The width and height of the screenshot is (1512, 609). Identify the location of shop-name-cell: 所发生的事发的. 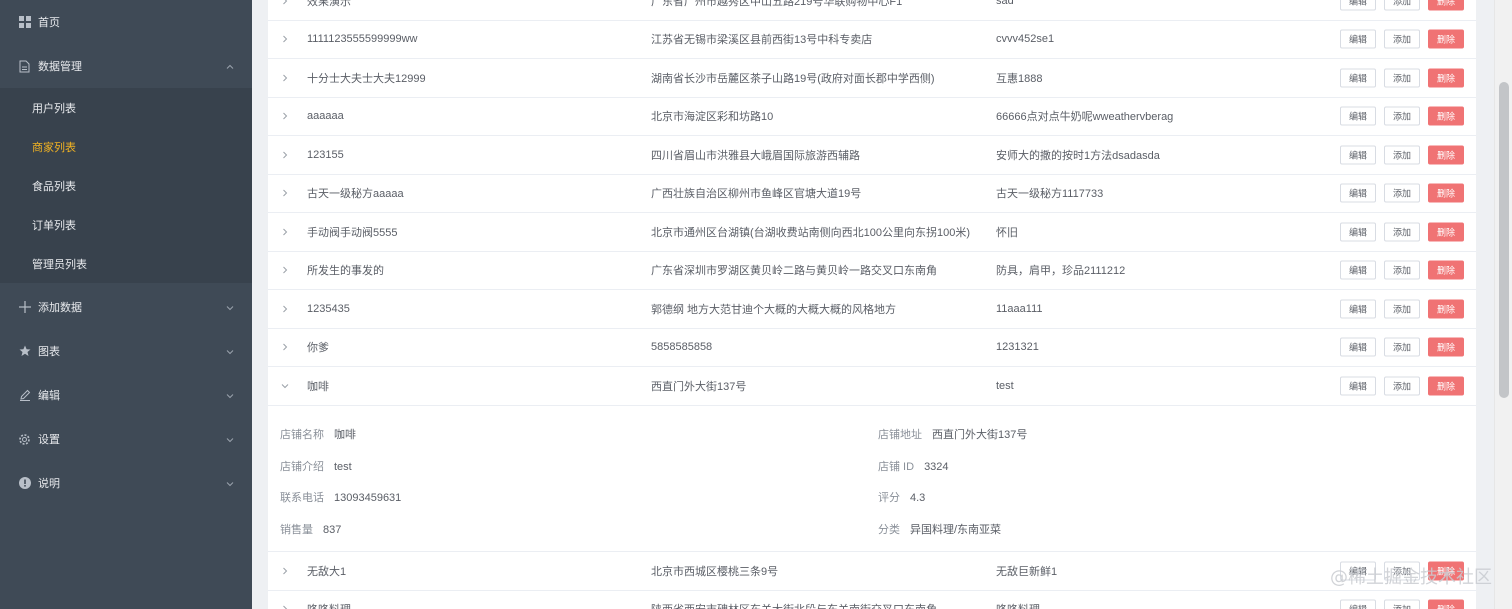
(345, 271).